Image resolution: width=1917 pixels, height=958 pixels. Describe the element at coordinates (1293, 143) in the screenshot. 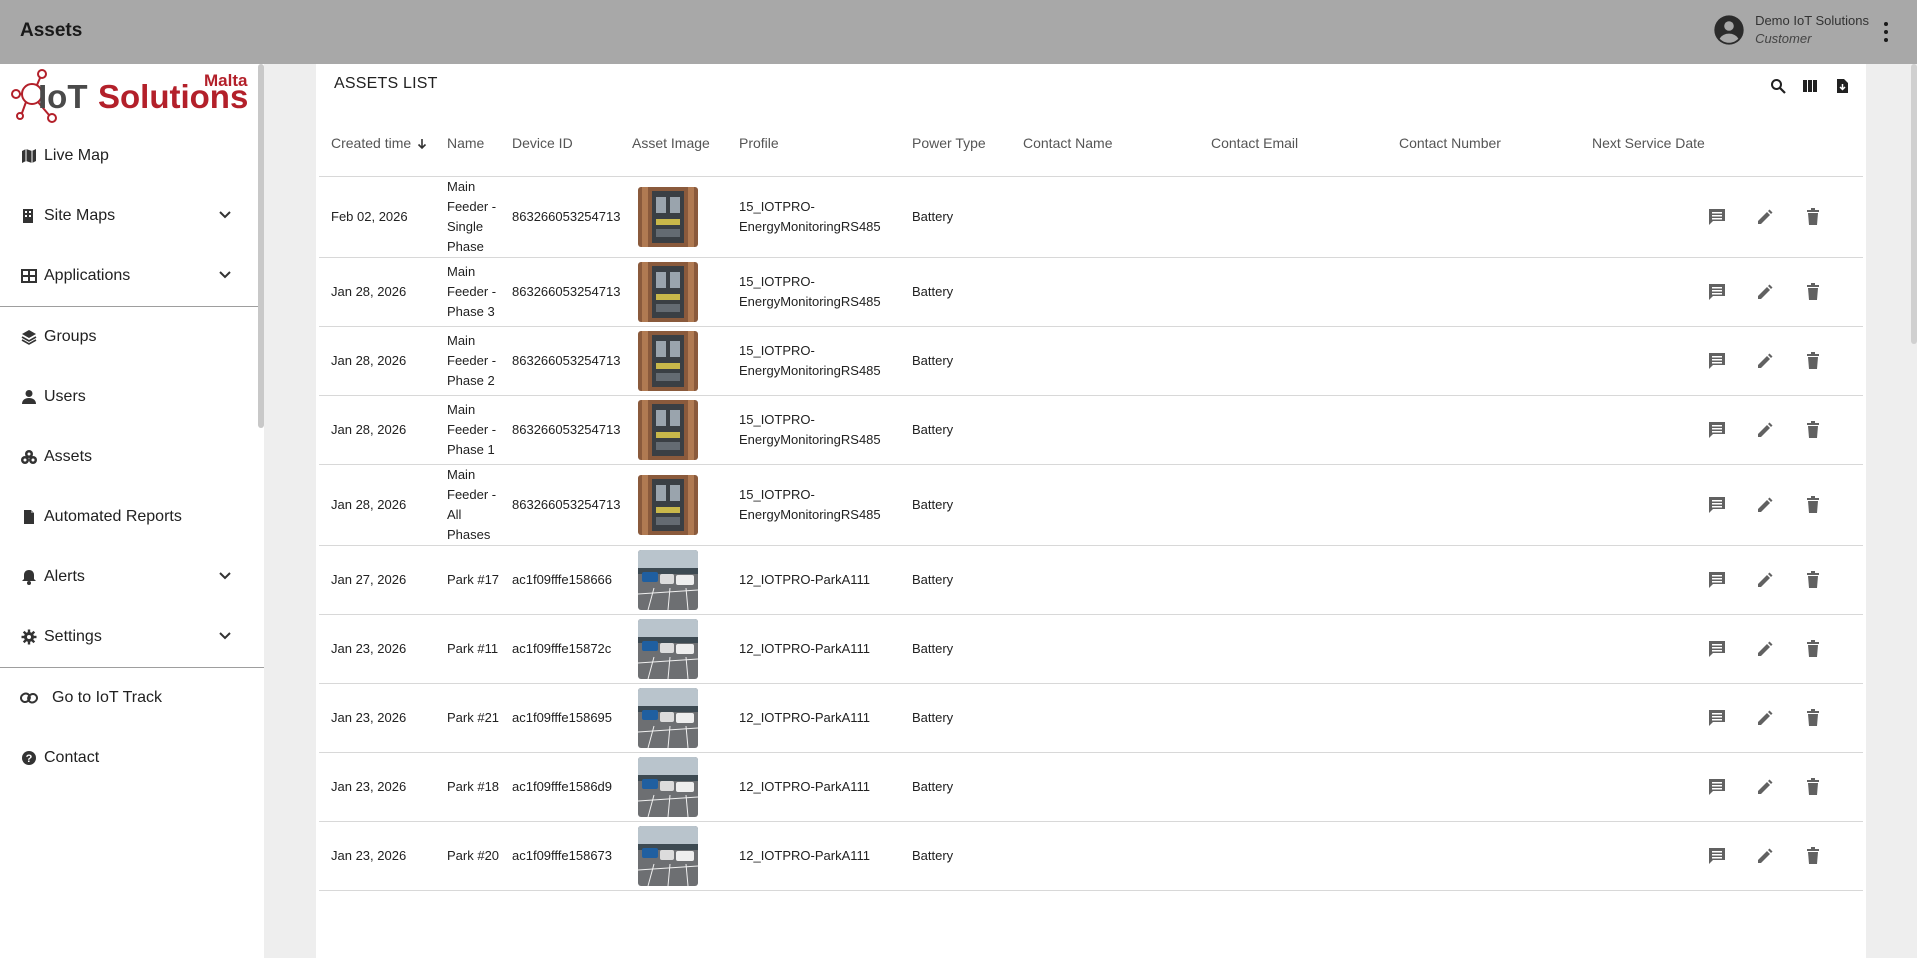

I see `column-header-contact-email: Contact Email` at that location.